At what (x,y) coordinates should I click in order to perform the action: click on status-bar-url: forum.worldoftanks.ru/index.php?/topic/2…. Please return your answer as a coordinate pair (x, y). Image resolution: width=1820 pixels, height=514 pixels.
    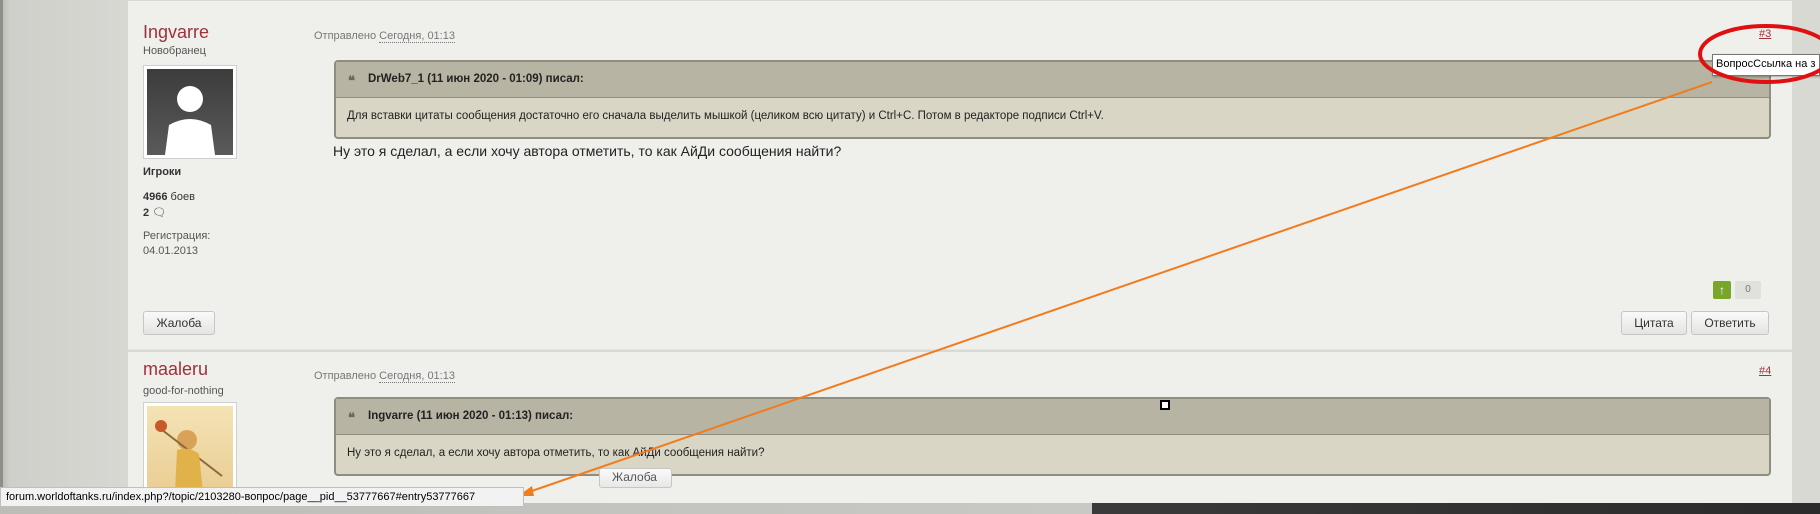
    Looking at the image, I should click on (262, 497).